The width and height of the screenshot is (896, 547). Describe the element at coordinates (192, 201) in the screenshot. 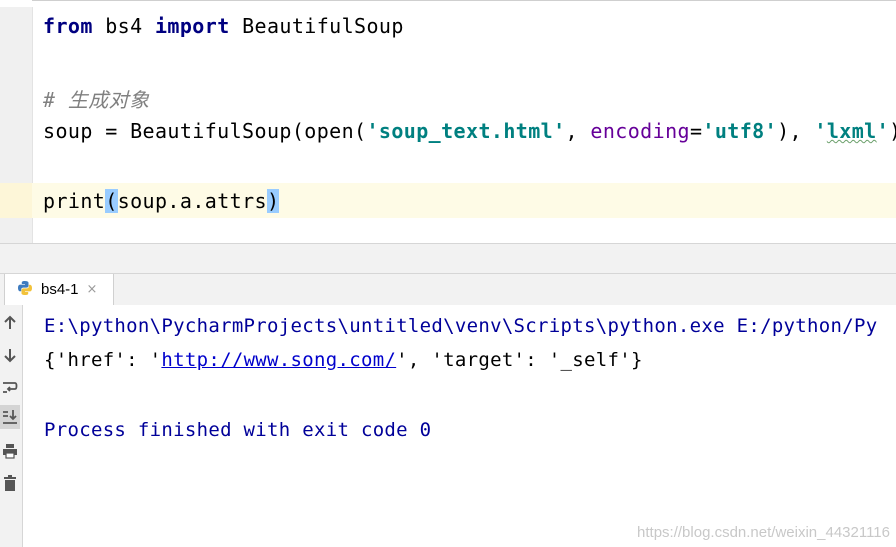

I see `code-text: soup.a.attrs` at that location.